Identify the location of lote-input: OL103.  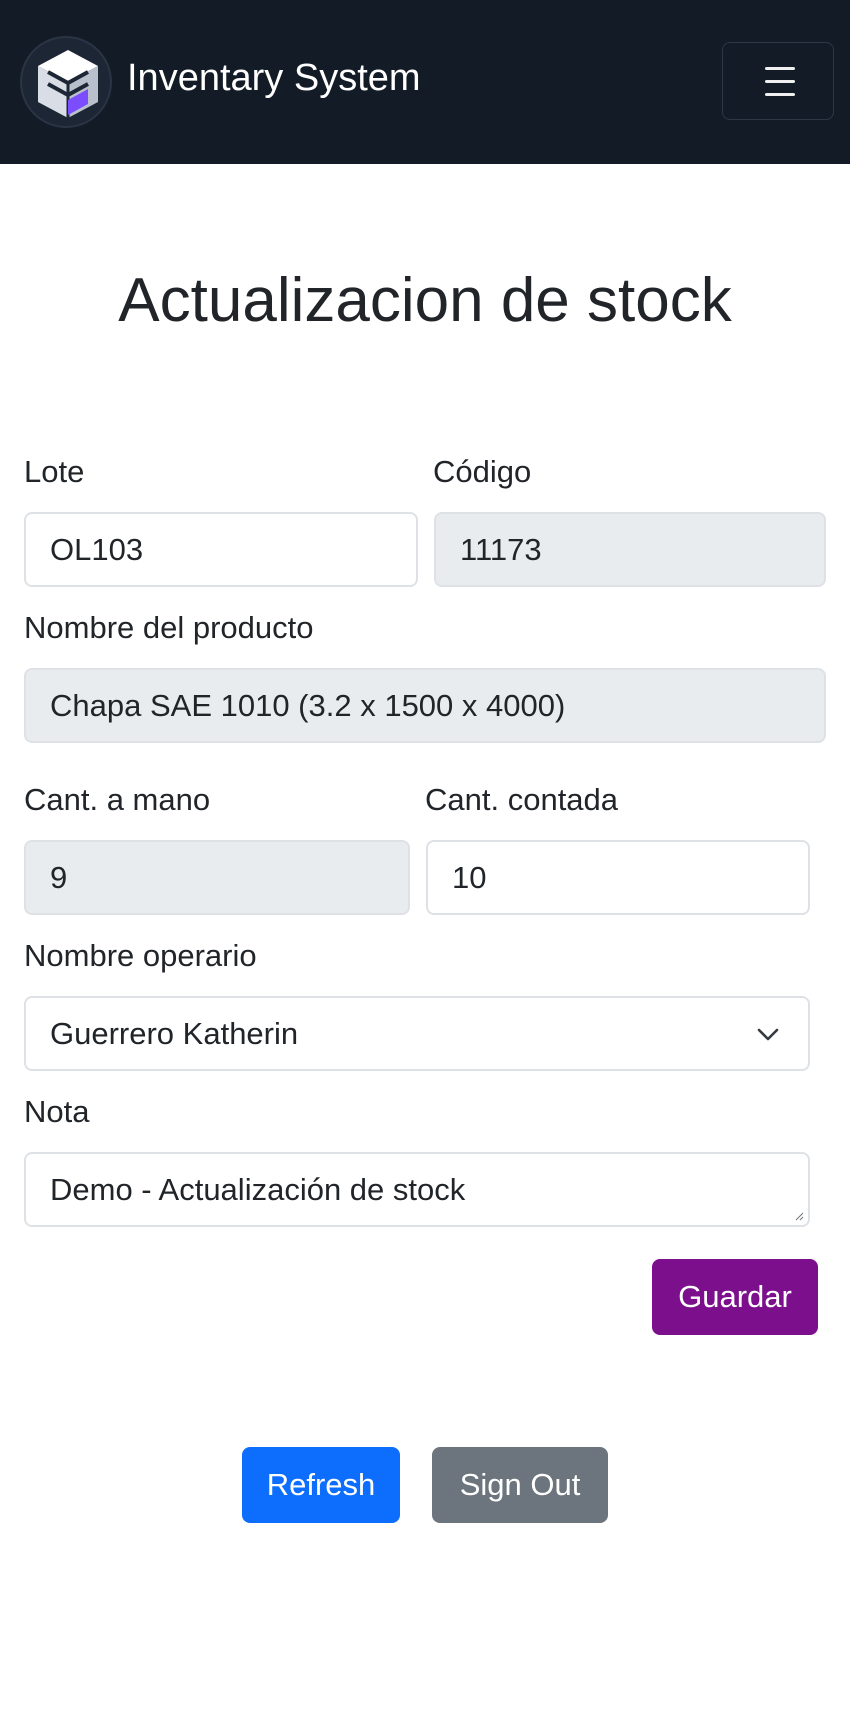
(221, 549).